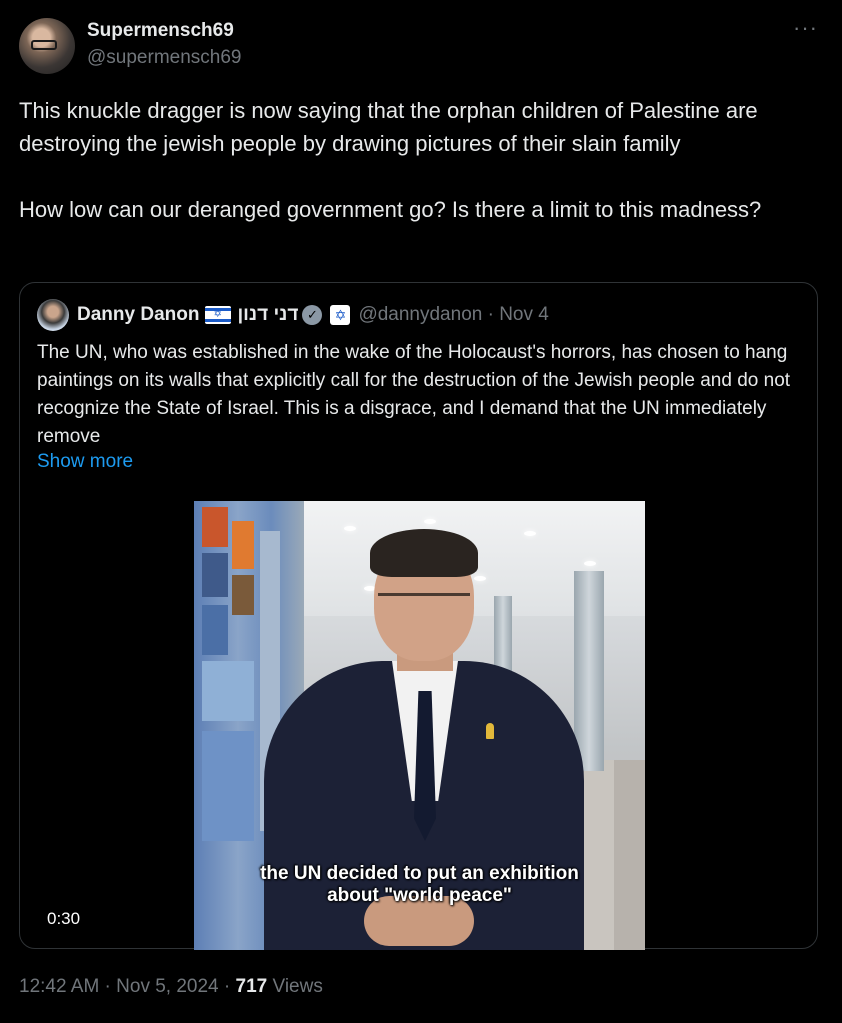 The image size is (842, 1023). Describe the element at coordinates (490, 731) in the screenshot. I see `yellow-ribbon-pin` at that location.